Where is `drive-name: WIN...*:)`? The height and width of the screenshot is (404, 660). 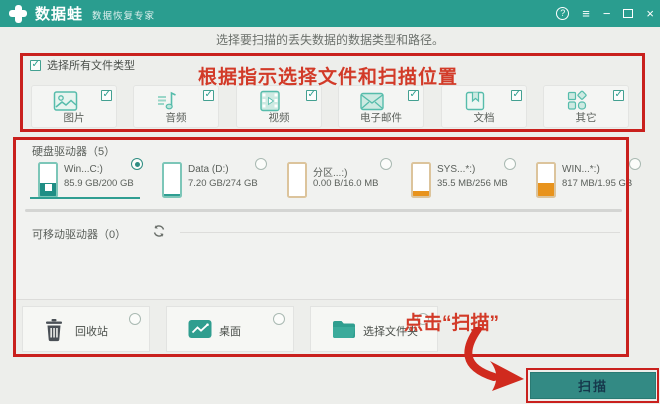 drive-name: WIN...*:) is located at coordinates (581, 169).